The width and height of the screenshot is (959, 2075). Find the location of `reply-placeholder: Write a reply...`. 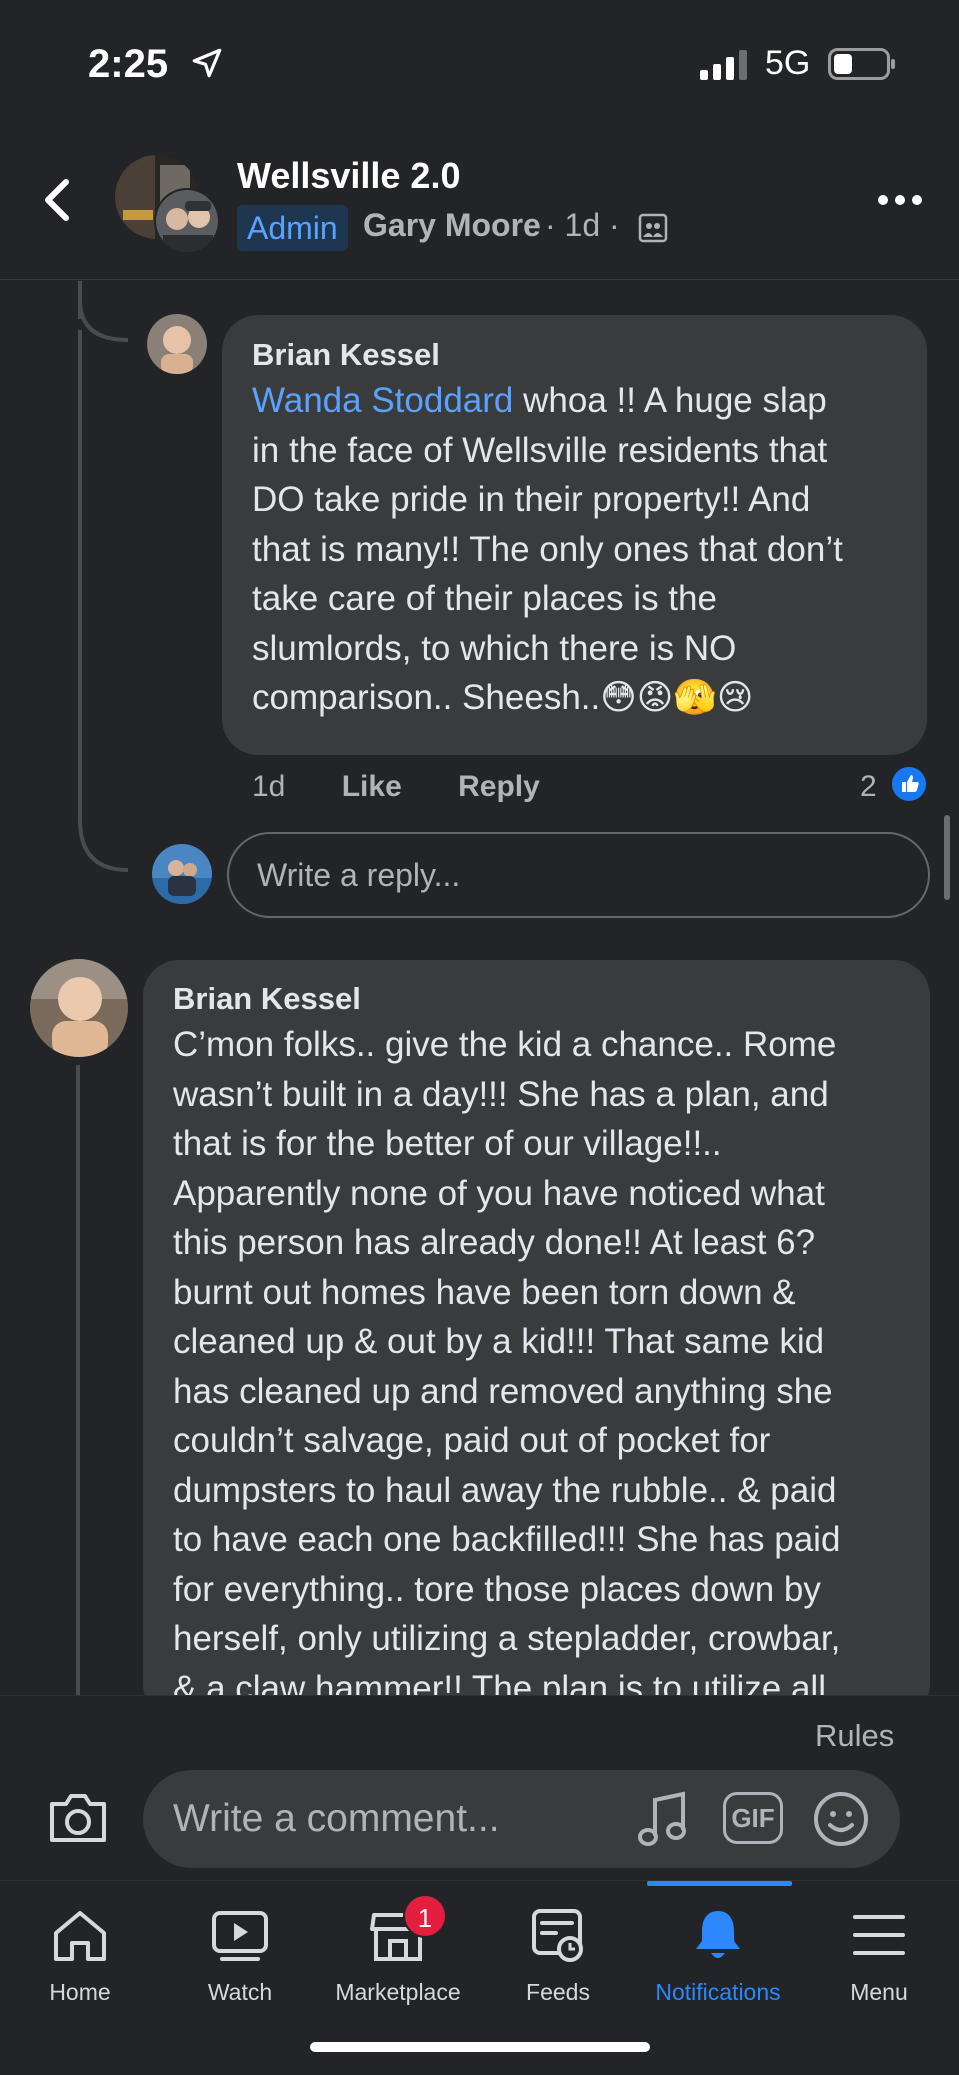

reply-placeholder: Write a reply... is located at coordinates (359, 875).